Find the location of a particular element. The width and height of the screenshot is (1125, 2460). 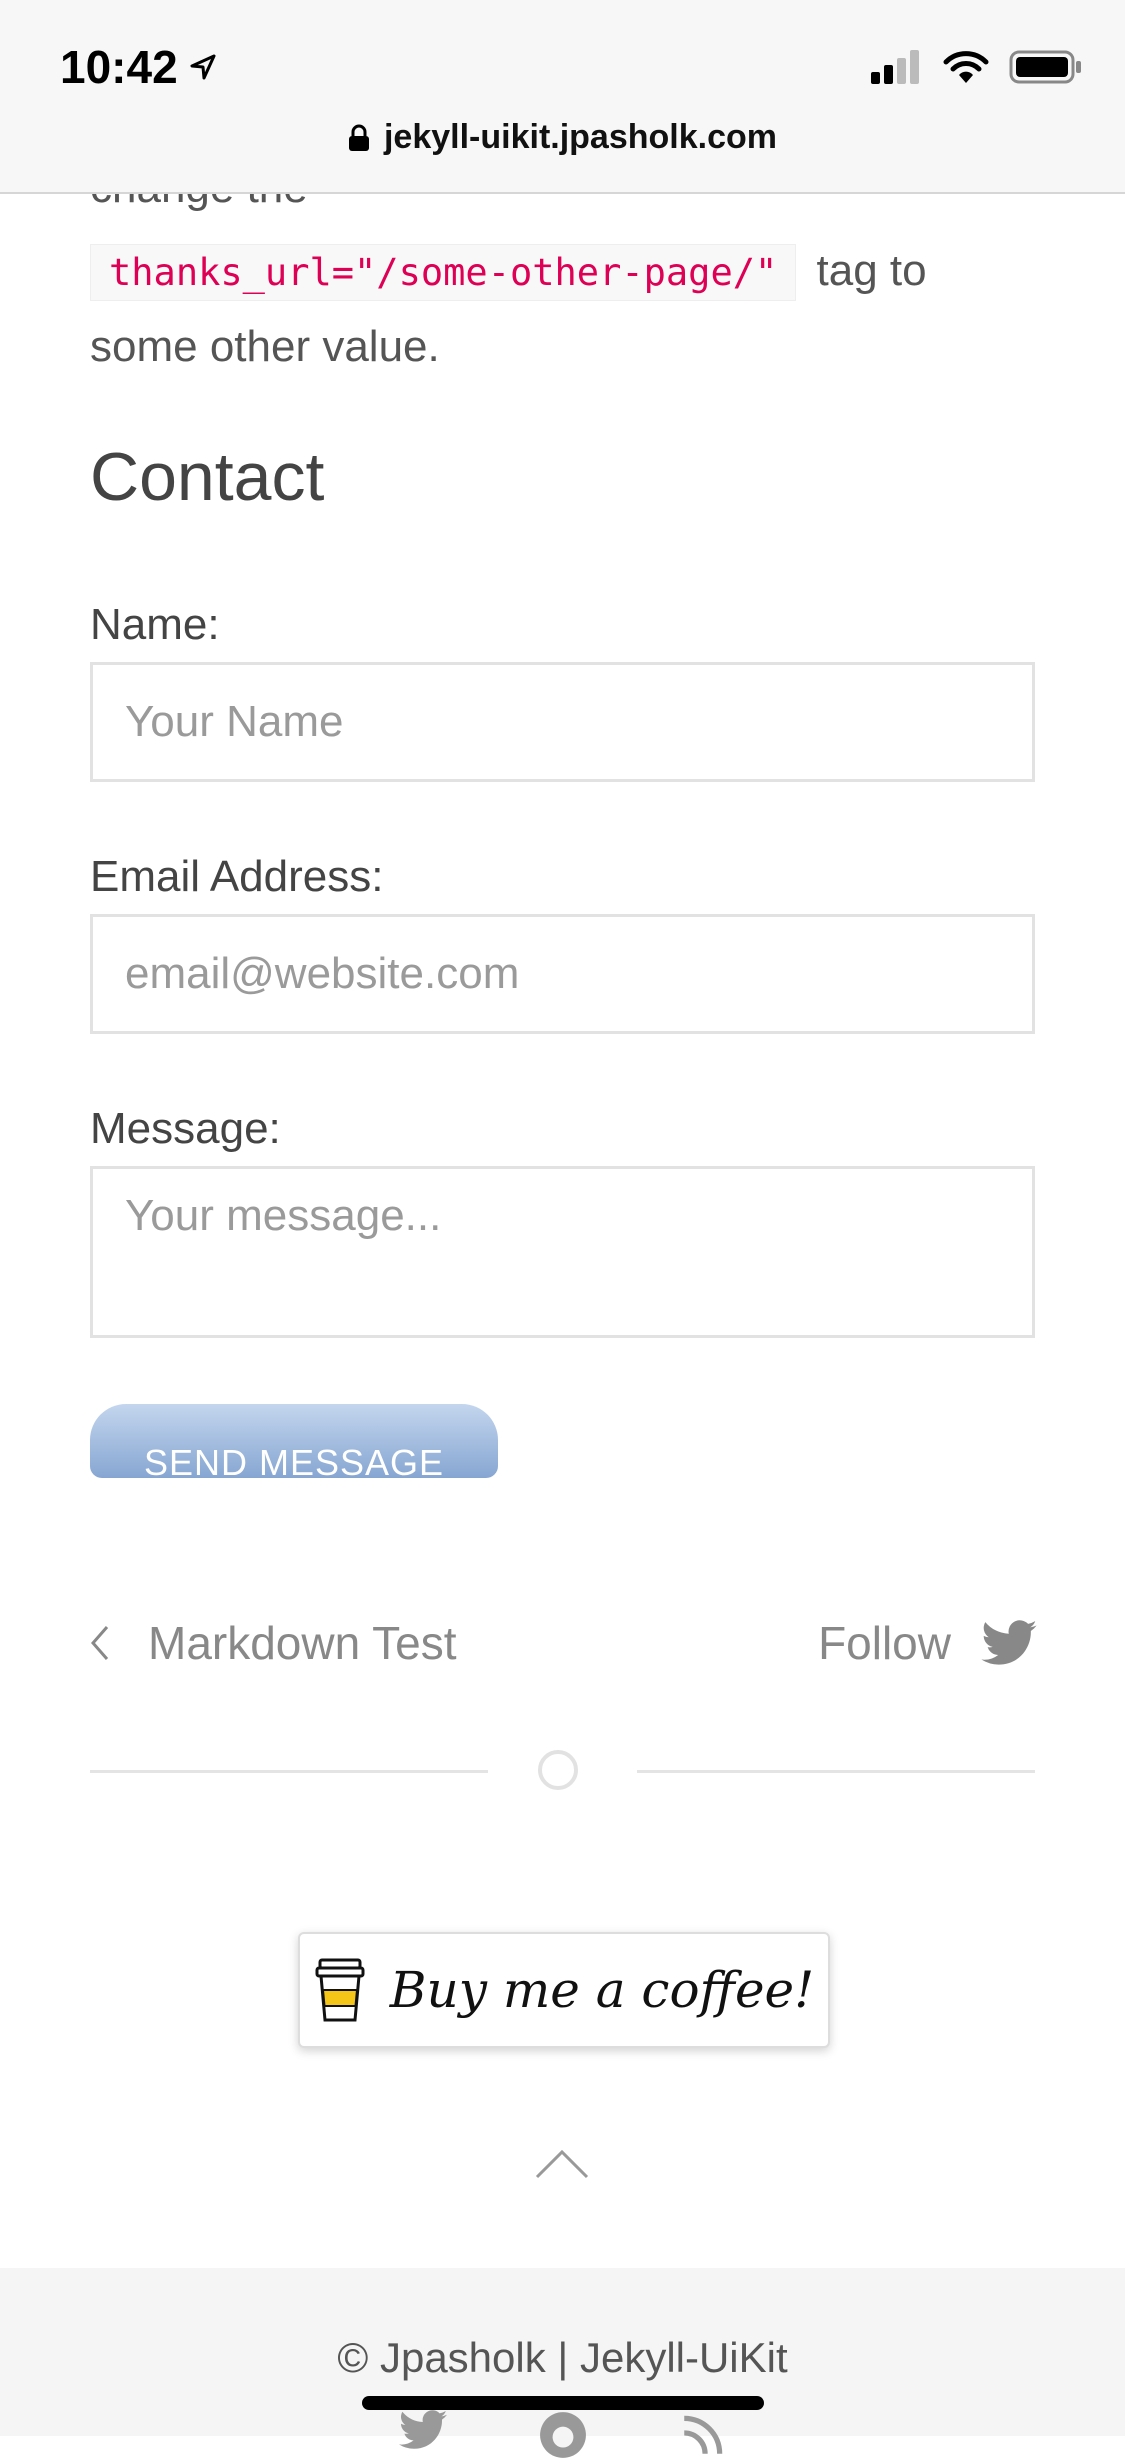

contact-heading: Contact is located at coordinates (207, 477).